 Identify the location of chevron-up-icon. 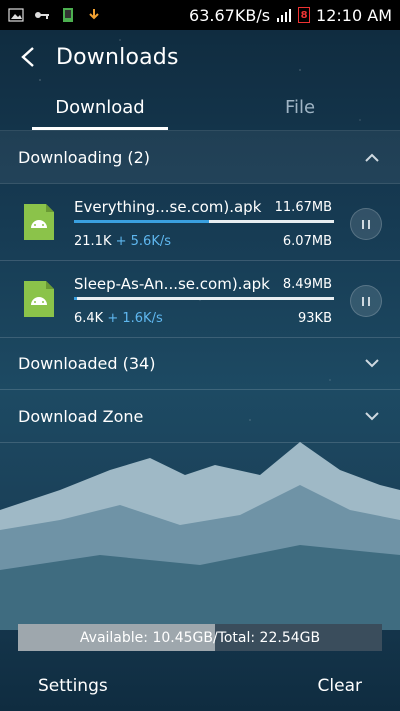
(372, 157).